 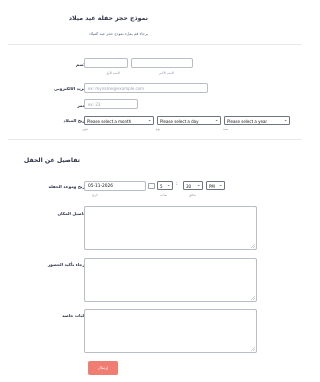 What do you see at coordinates (67, 264) in the screenshot?
I see `attendance-label: الرجاء تأكيد الحضور` at bounding box center [67, 264].